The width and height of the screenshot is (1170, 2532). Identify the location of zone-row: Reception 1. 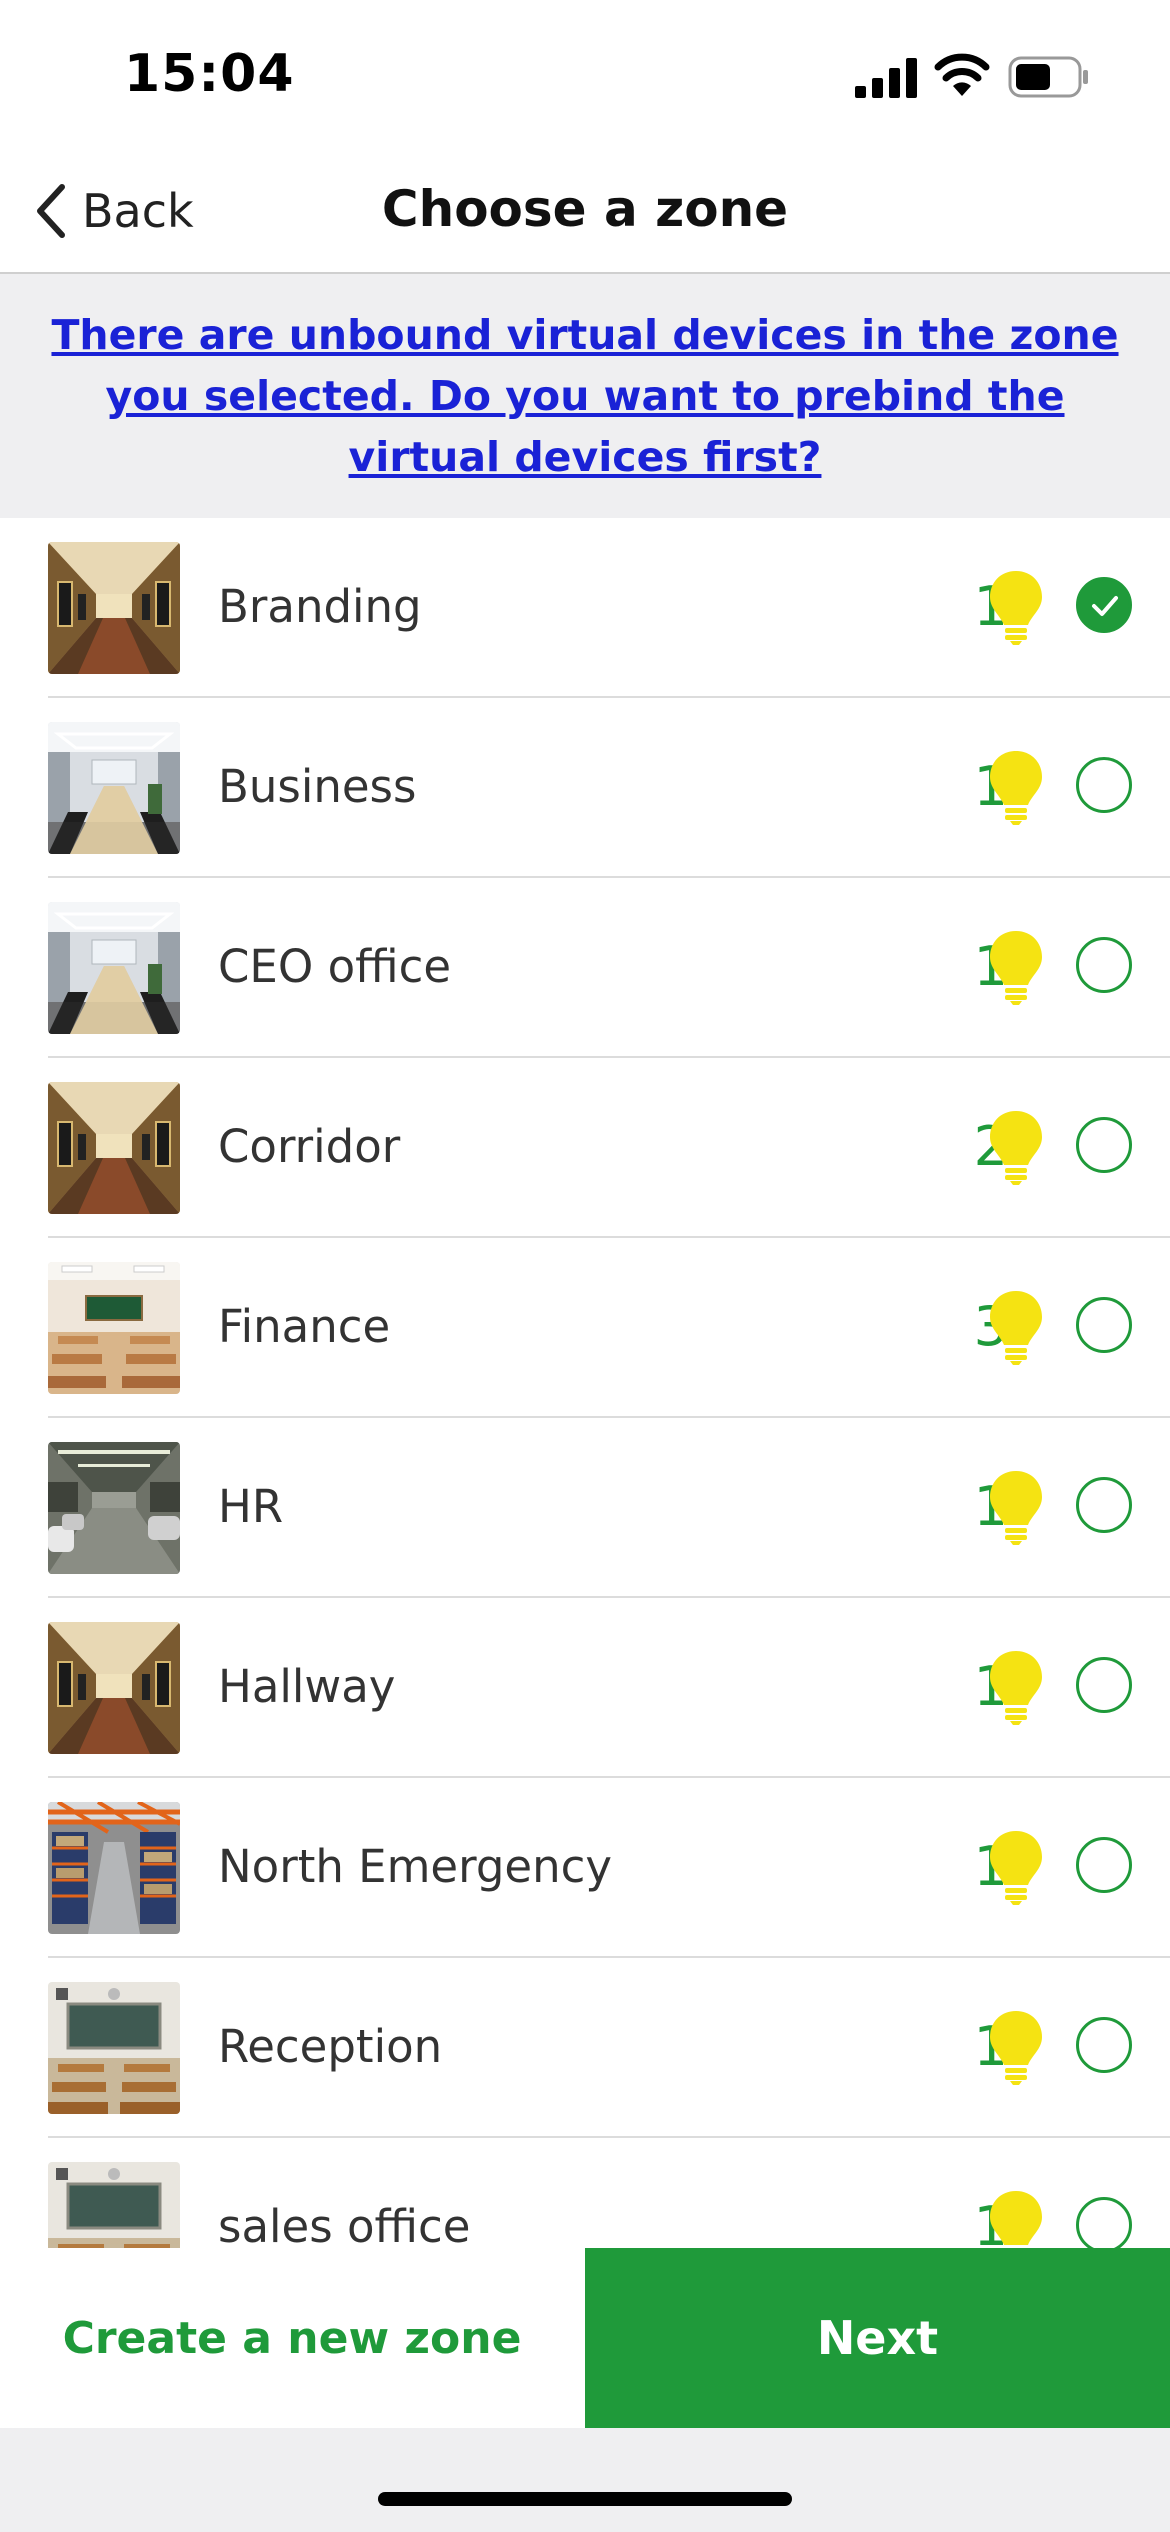
(609, 2048).